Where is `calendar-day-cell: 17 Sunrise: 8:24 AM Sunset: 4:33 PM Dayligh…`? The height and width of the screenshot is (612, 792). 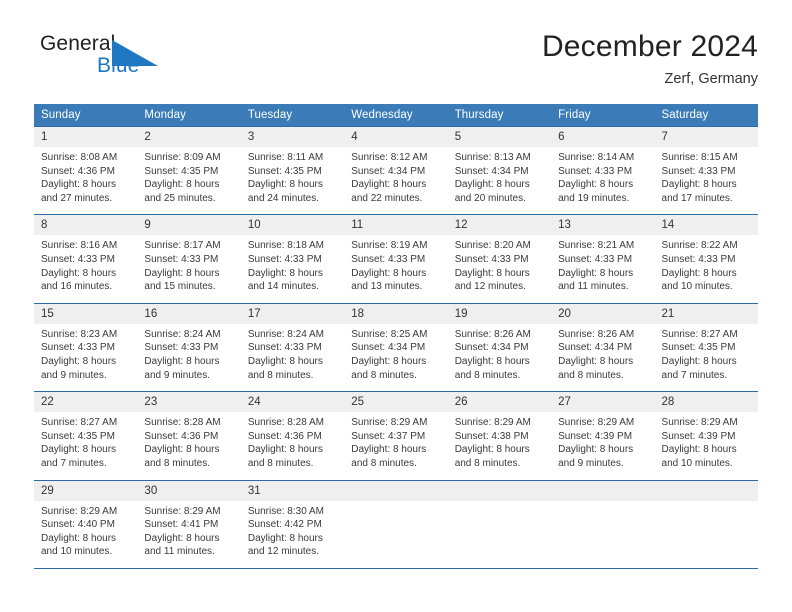 calendar-day-cell: 17 Sunrise: 8:24 AM Sunset: 4:33 PM Dayligh… is located at coordinates (292, 347).